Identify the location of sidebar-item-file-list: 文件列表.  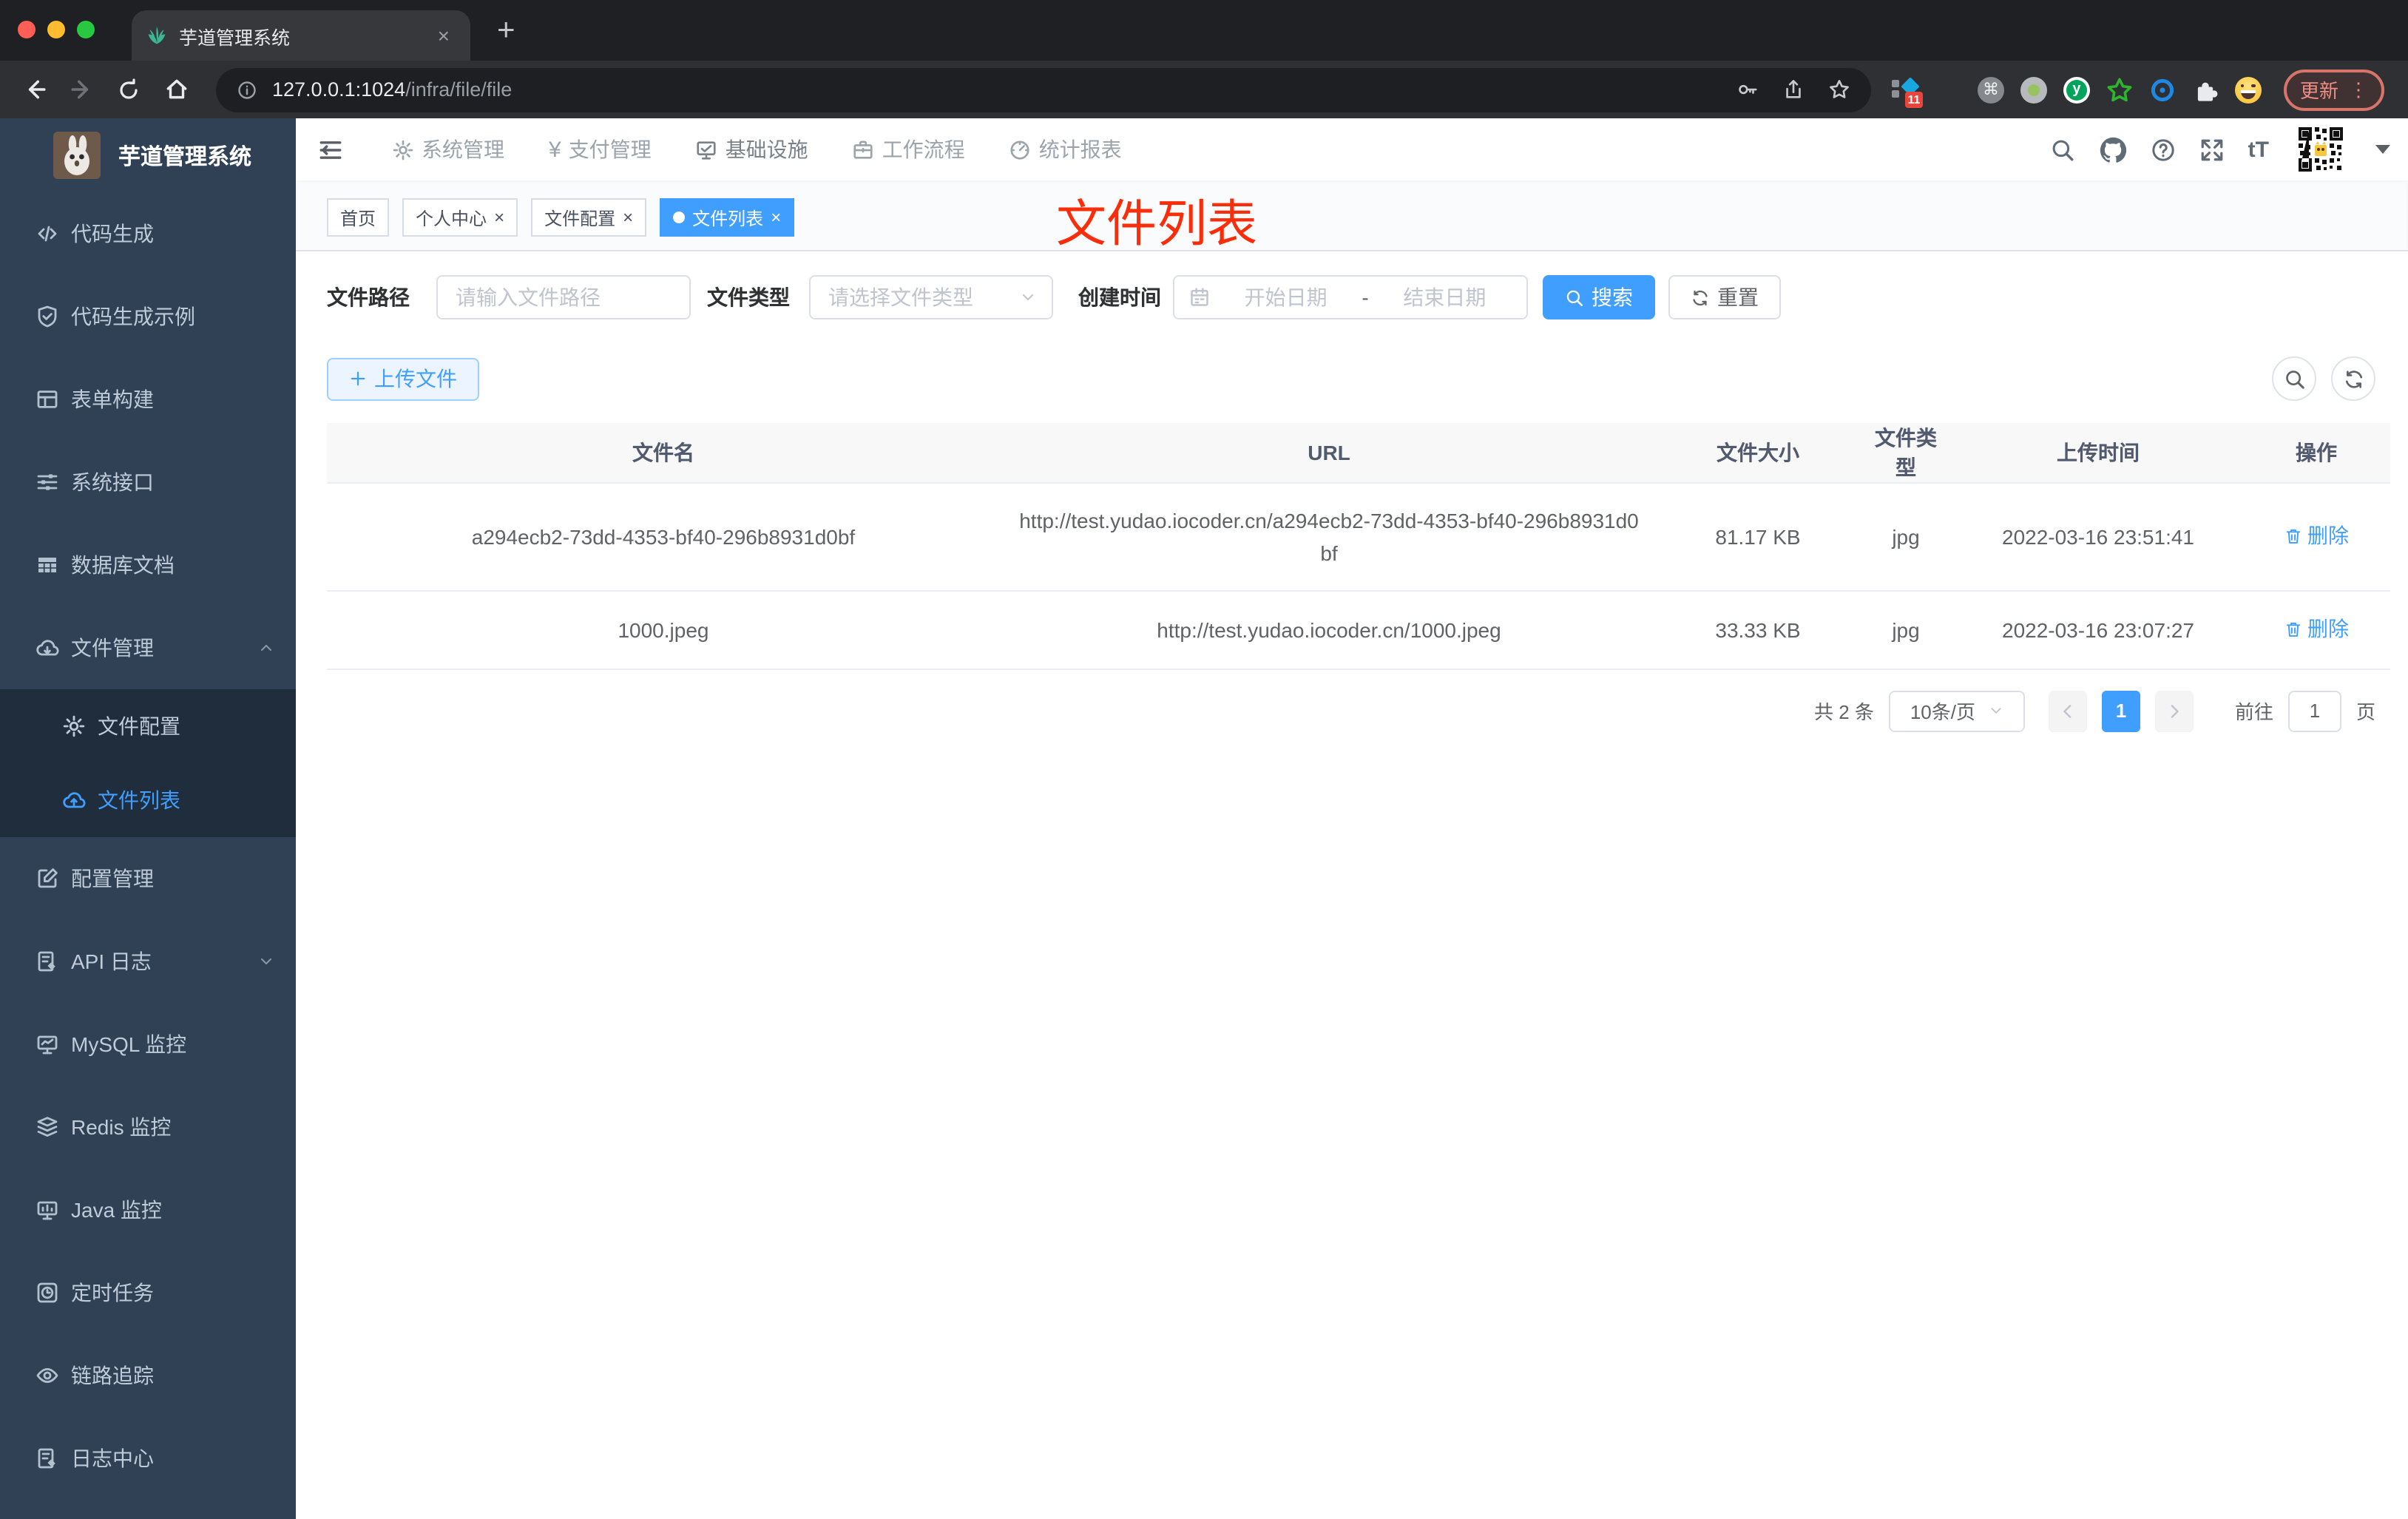
(148, 800).